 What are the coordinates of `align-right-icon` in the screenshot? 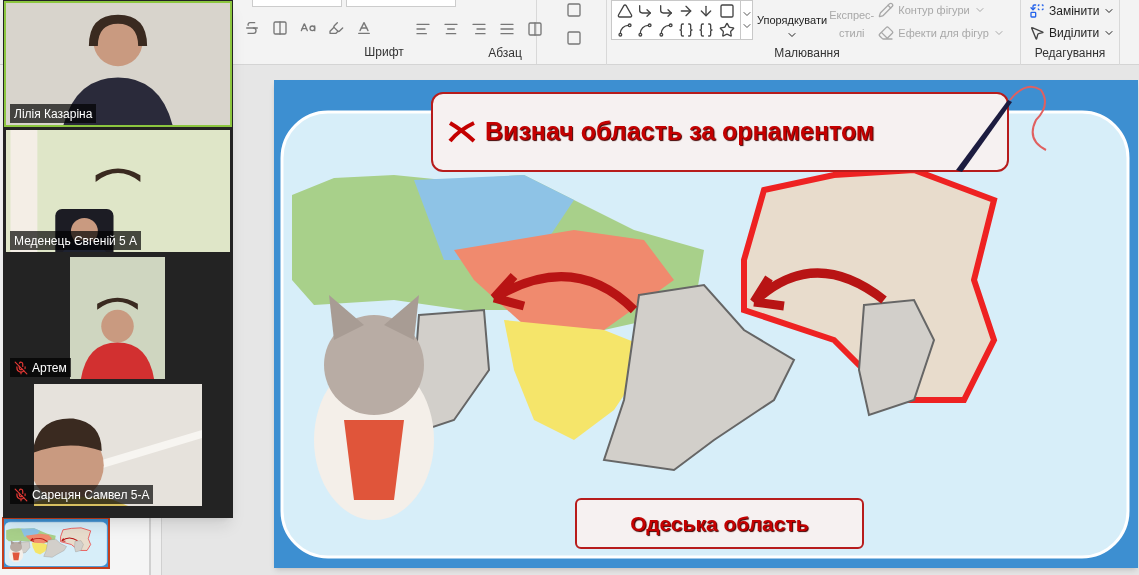 It's located at (479, 29).